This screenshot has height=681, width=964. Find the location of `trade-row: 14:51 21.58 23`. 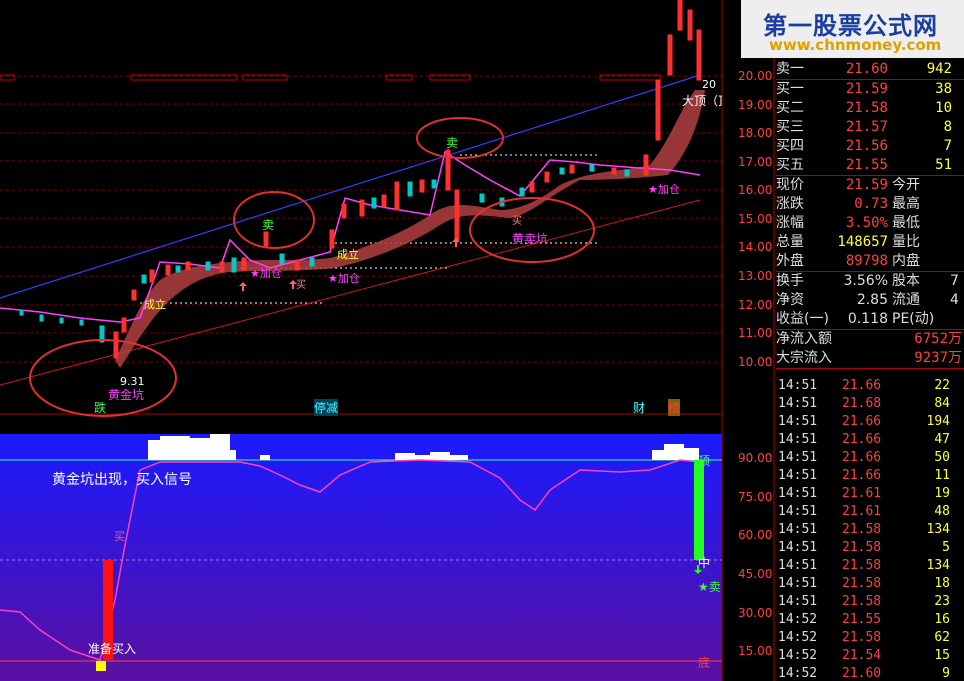

trade-row: 14:51 21.58 23 is located at coordinates (864, 601).